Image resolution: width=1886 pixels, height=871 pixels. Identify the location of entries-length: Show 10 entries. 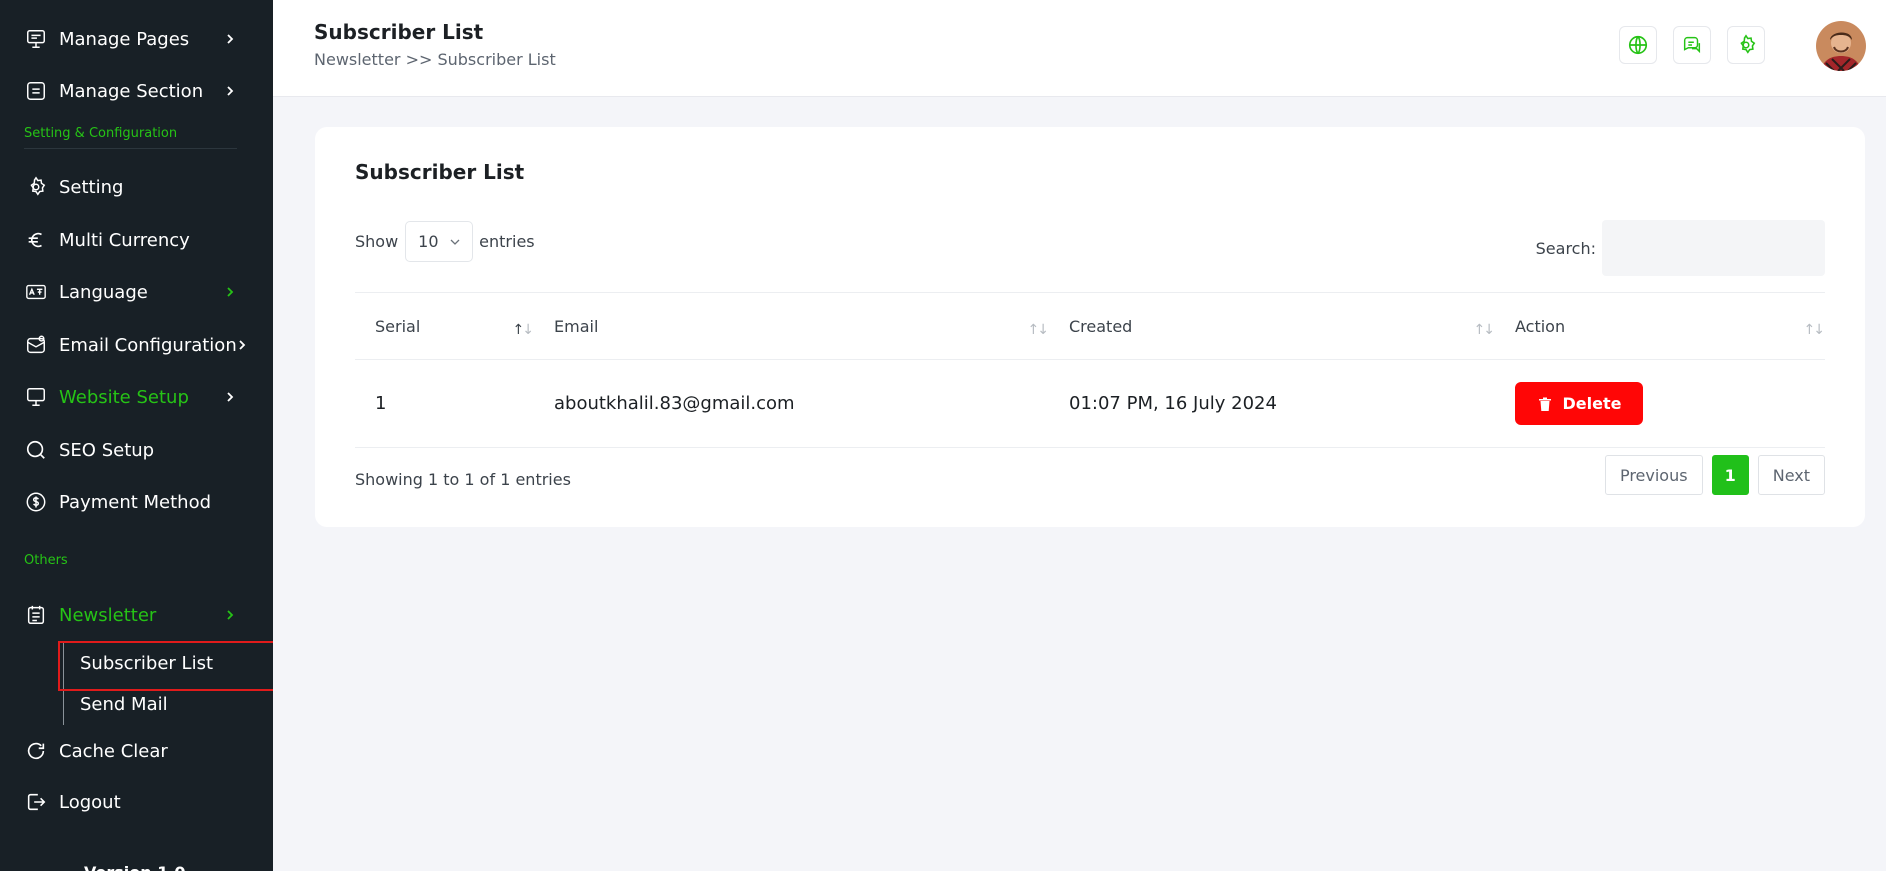
(445, 241).